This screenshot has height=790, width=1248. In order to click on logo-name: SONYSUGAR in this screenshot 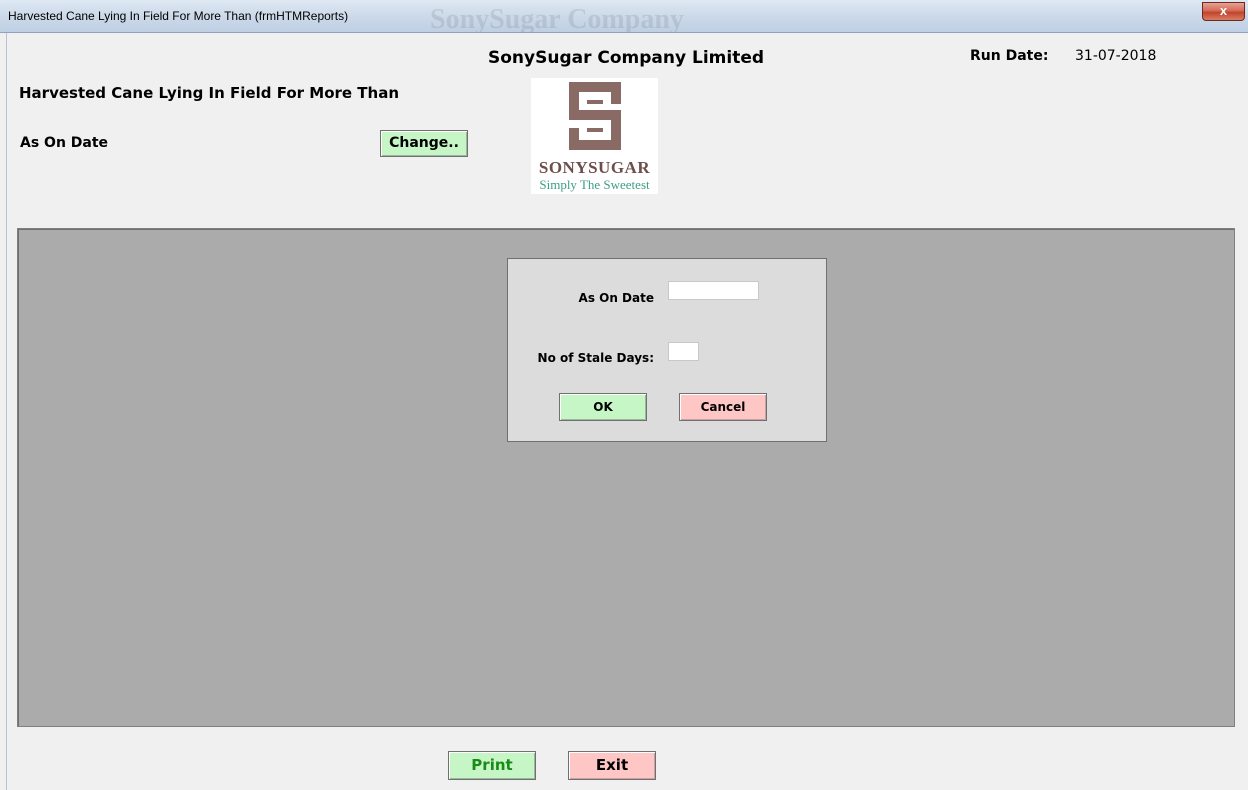, I will do `click(594, 167)`.